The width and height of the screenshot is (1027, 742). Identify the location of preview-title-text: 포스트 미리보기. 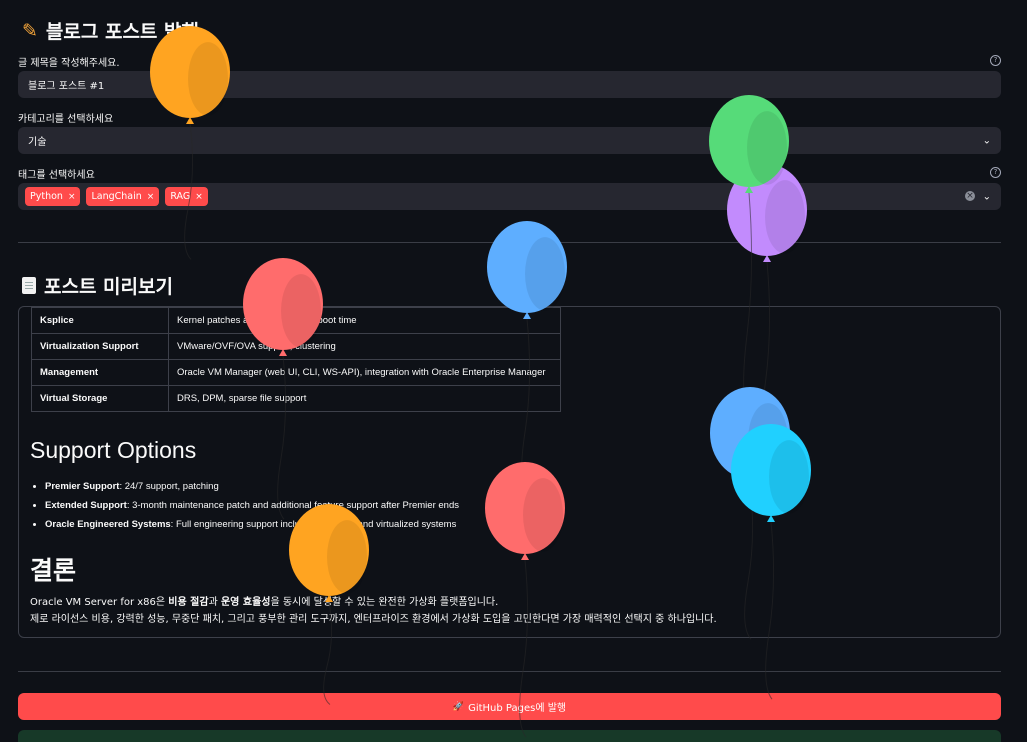
(108, 287).